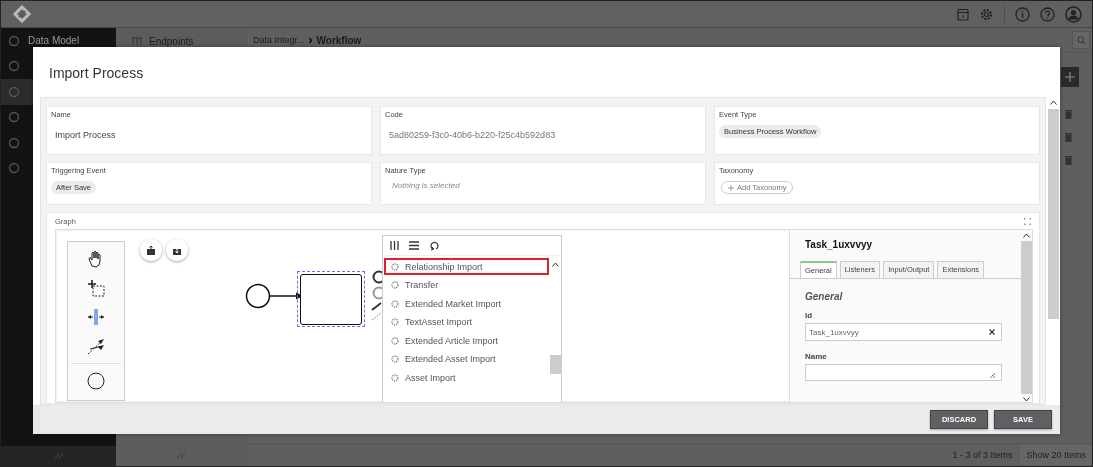 This screenshot has width=1093, height=467. What do you see at coordinates (339, 40) in the screenshot?
I see `breadcrumb-current: Workflow` at bounding box center [339, 40].